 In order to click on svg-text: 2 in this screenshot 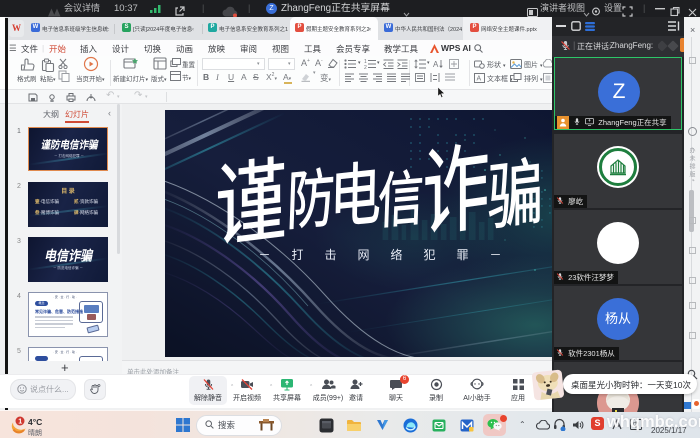, I will do `click(365, 67)`.